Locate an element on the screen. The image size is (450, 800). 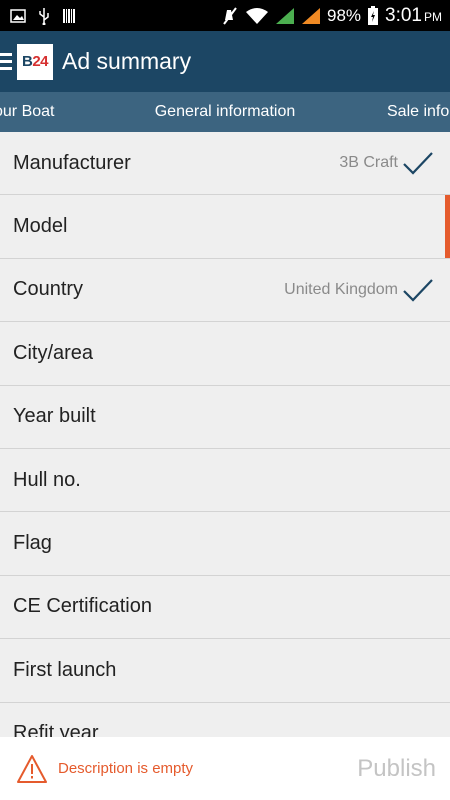
wifi-icon is located at coordinates (256, 15).